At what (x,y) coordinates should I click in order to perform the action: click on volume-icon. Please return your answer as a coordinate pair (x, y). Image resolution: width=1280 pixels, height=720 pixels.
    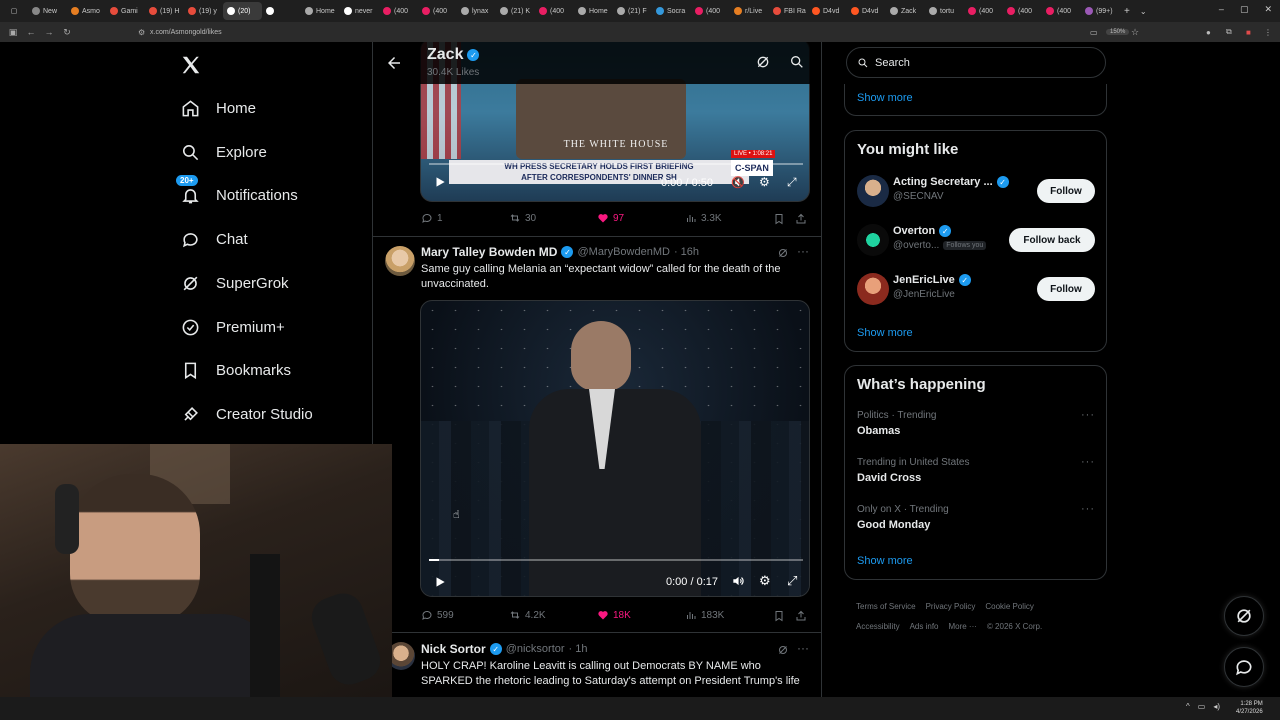
    Looking at the image, I should click on (738, 583).